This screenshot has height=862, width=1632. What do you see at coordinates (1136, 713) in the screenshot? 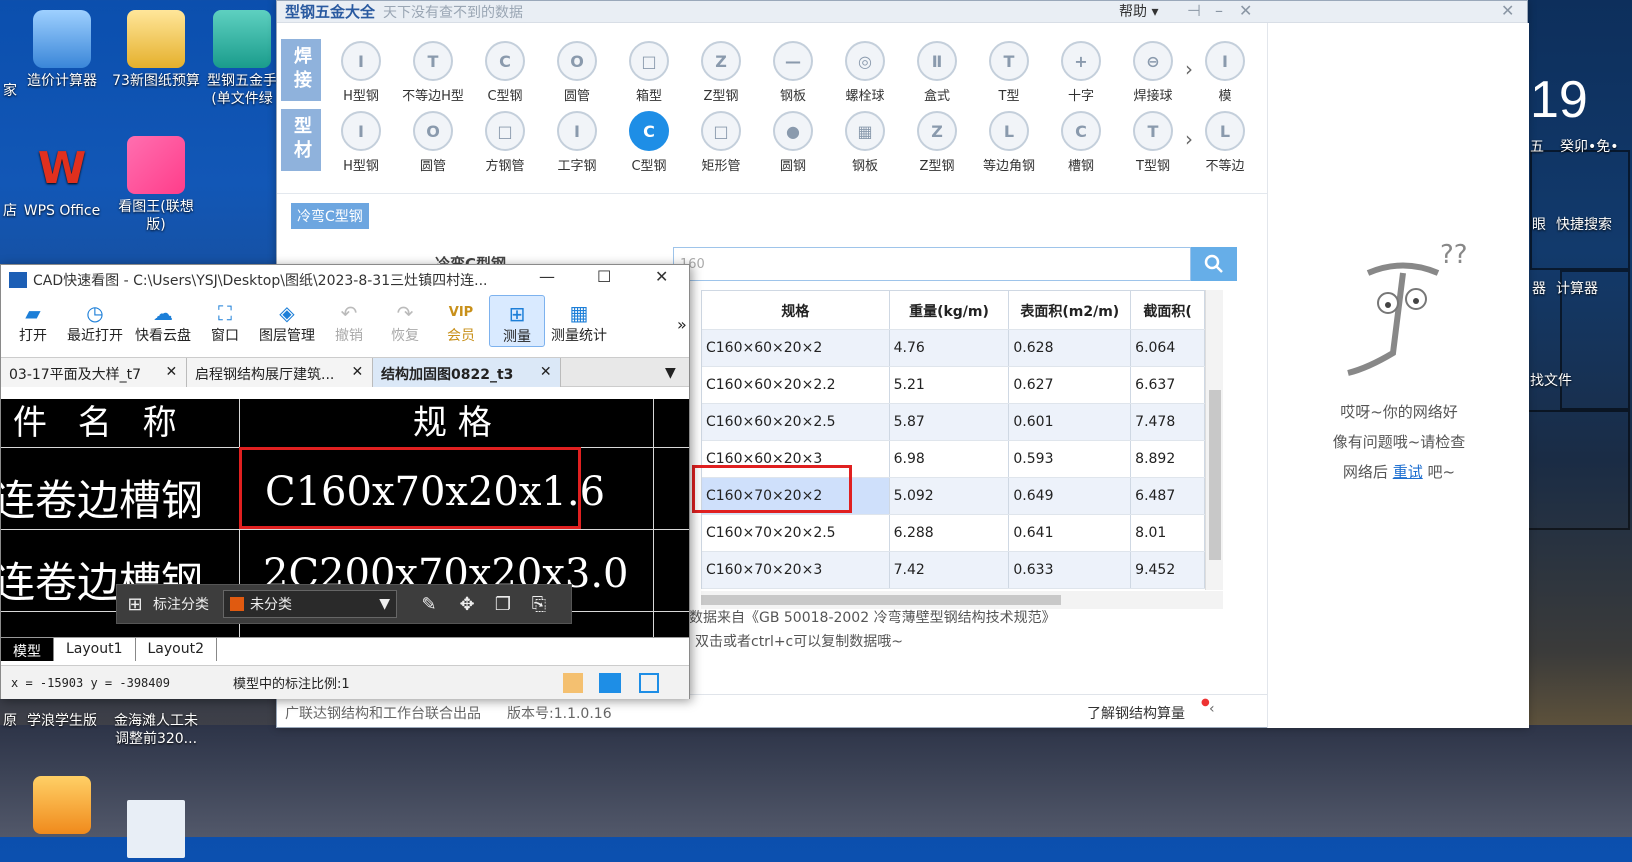
I see `footer-learn-link: 了解钢结构算量` at bounding box center [1136, 713].